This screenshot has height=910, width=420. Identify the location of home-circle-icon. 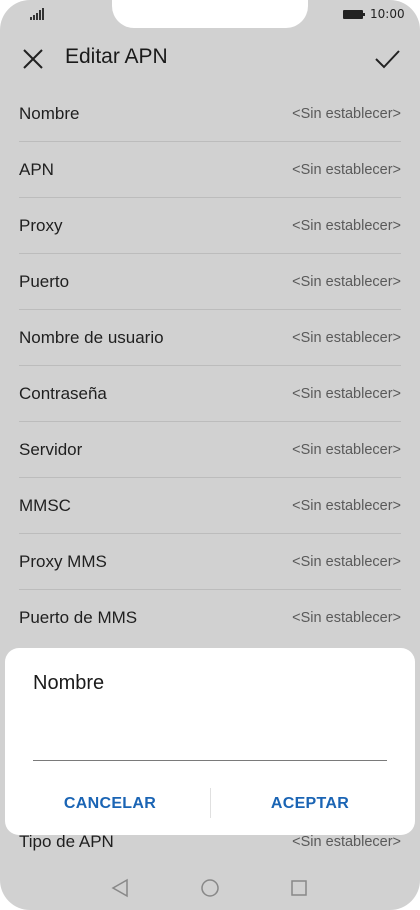
(210, 888).